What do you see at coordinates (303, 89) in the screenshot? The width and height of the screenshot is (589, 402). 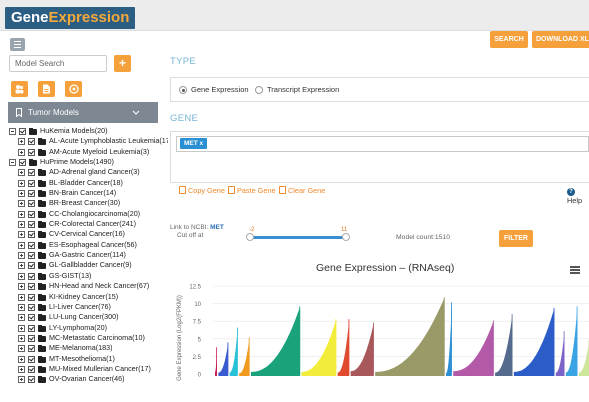 I see `transcript-expression-label: Transcript Expression` at bounding box center [303, 89].